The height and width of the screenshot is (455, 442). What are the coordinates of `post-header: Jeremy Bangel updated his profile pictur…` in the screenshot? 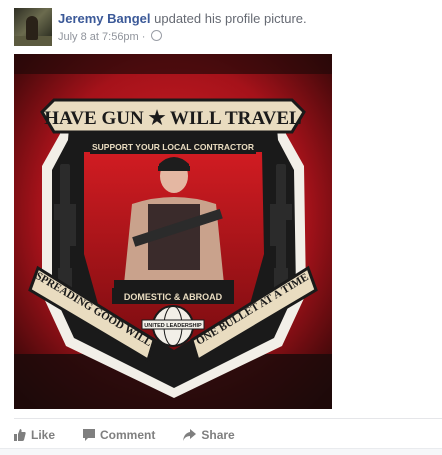 It's located at (182, 18).